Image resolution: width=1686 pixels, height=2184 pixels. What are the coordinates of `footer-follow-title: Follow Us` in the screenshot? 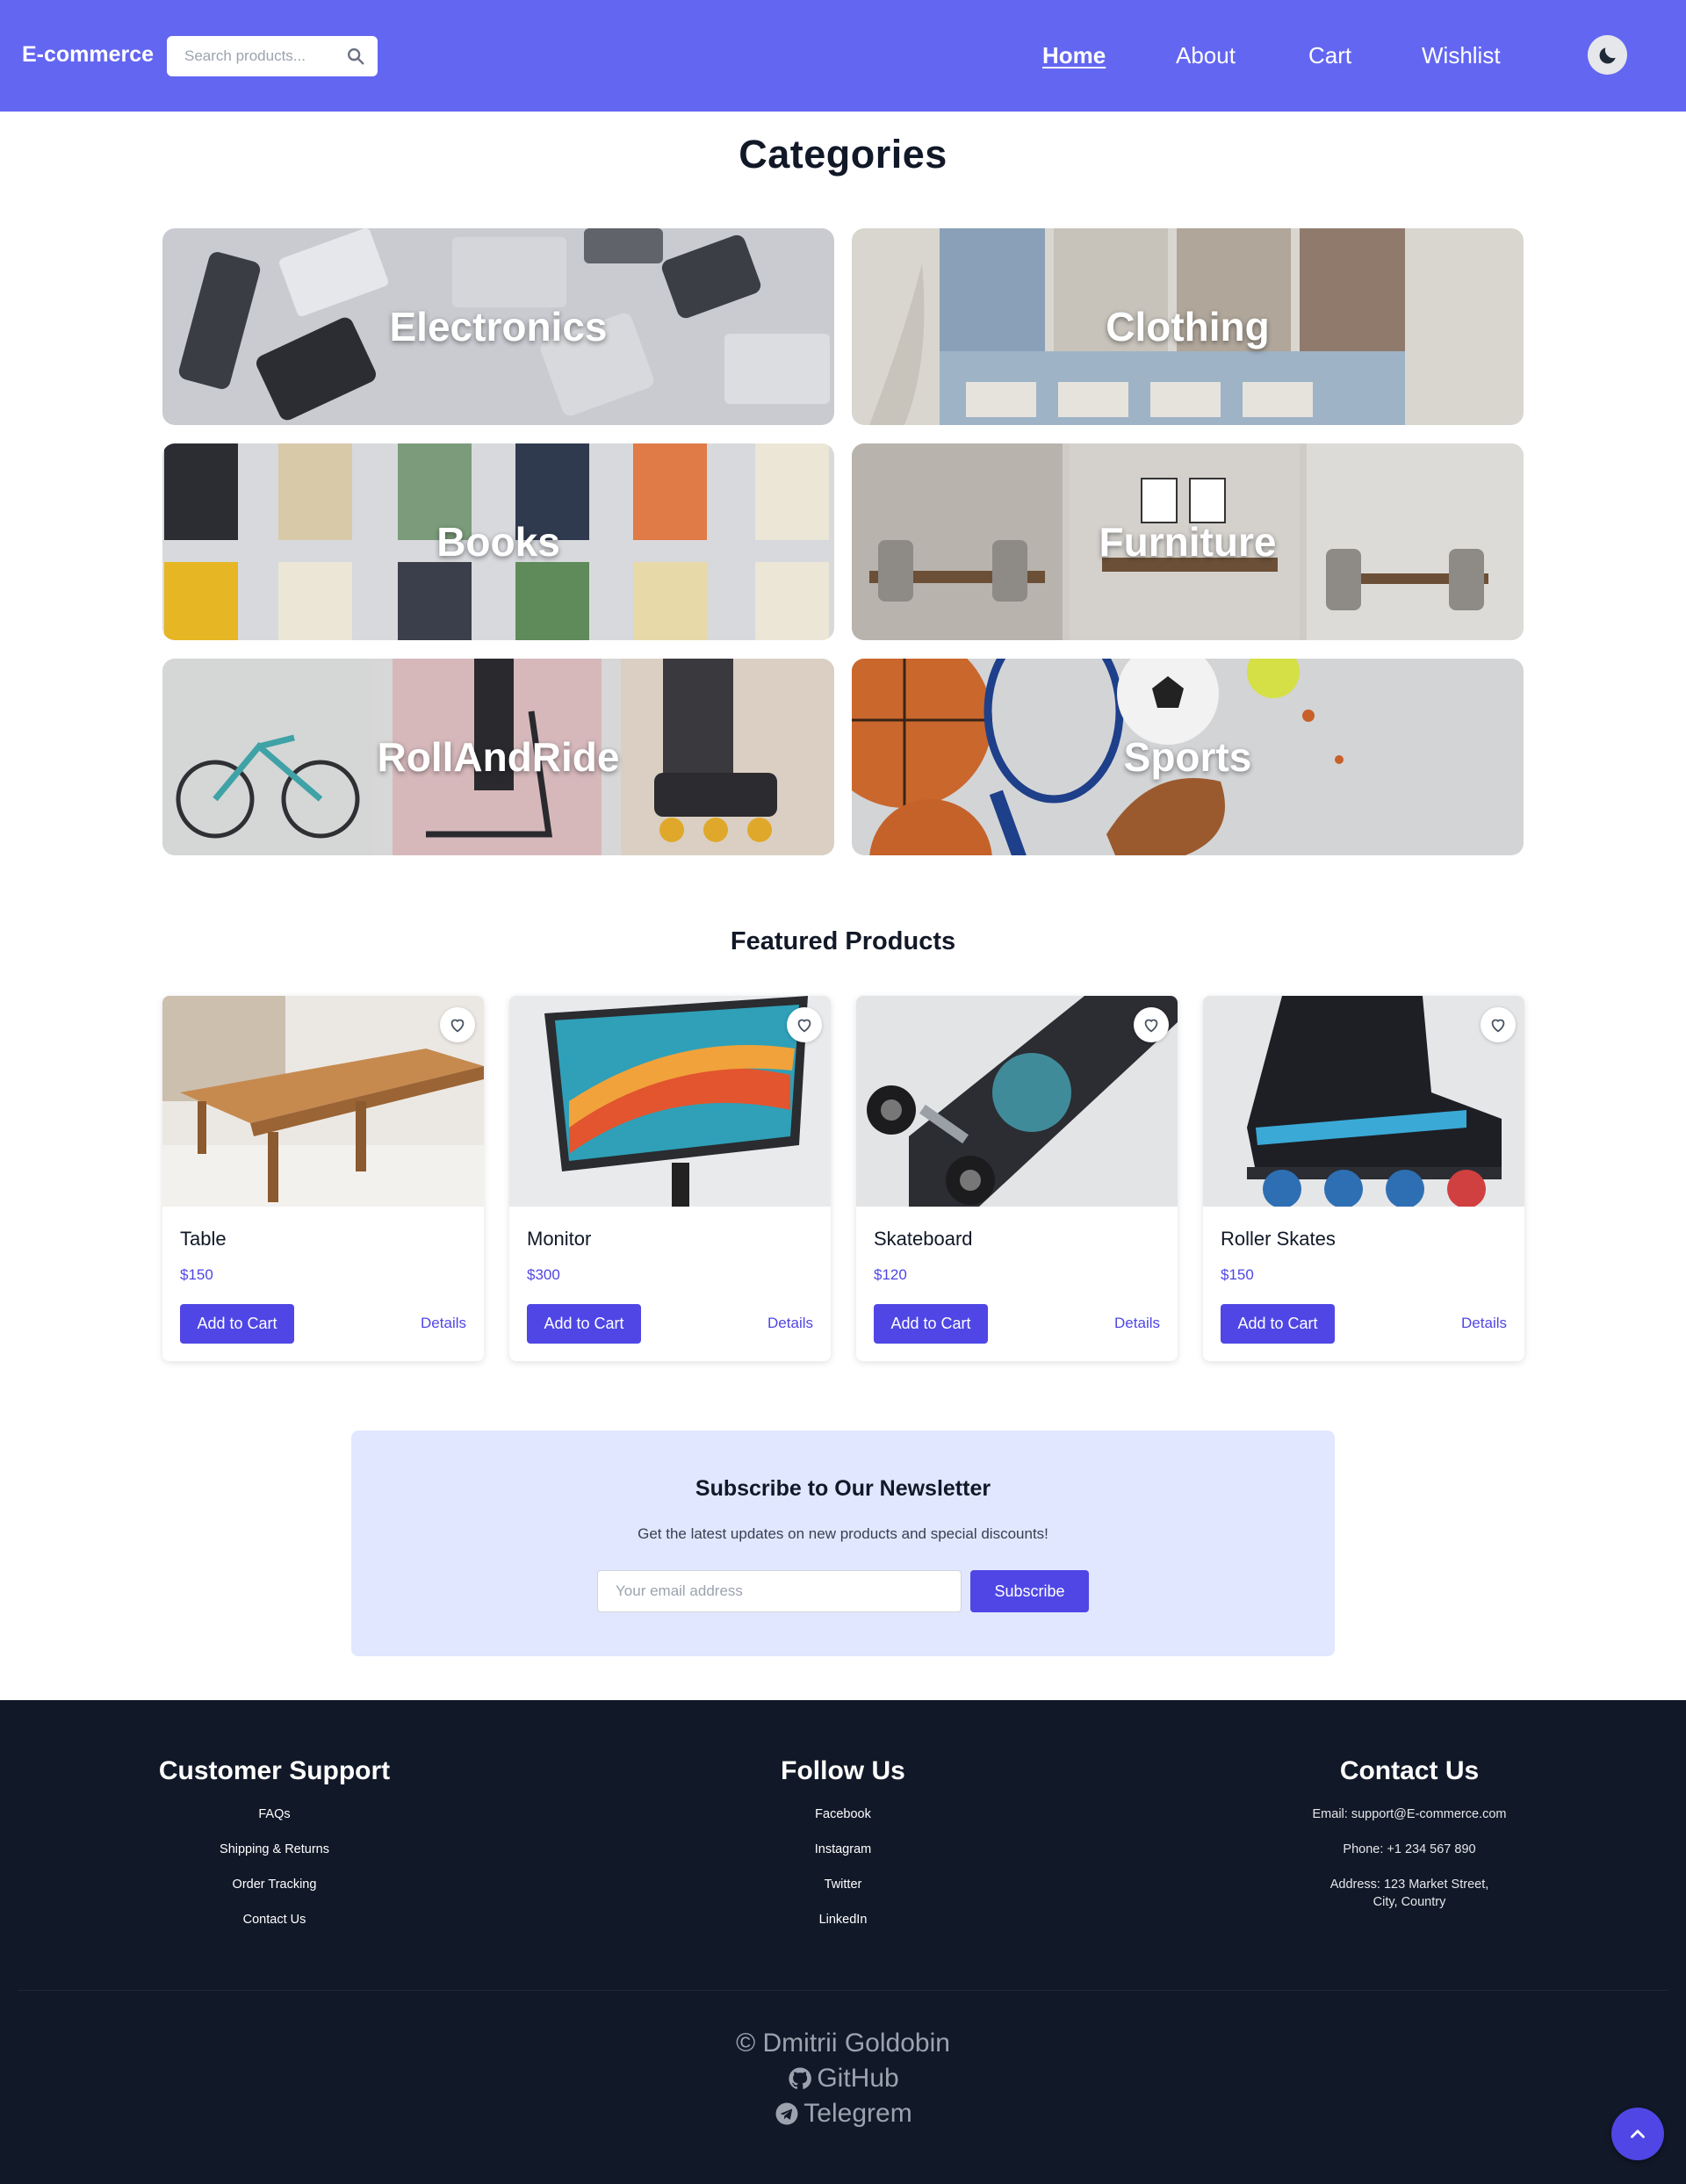 It's located at (843, 1770).